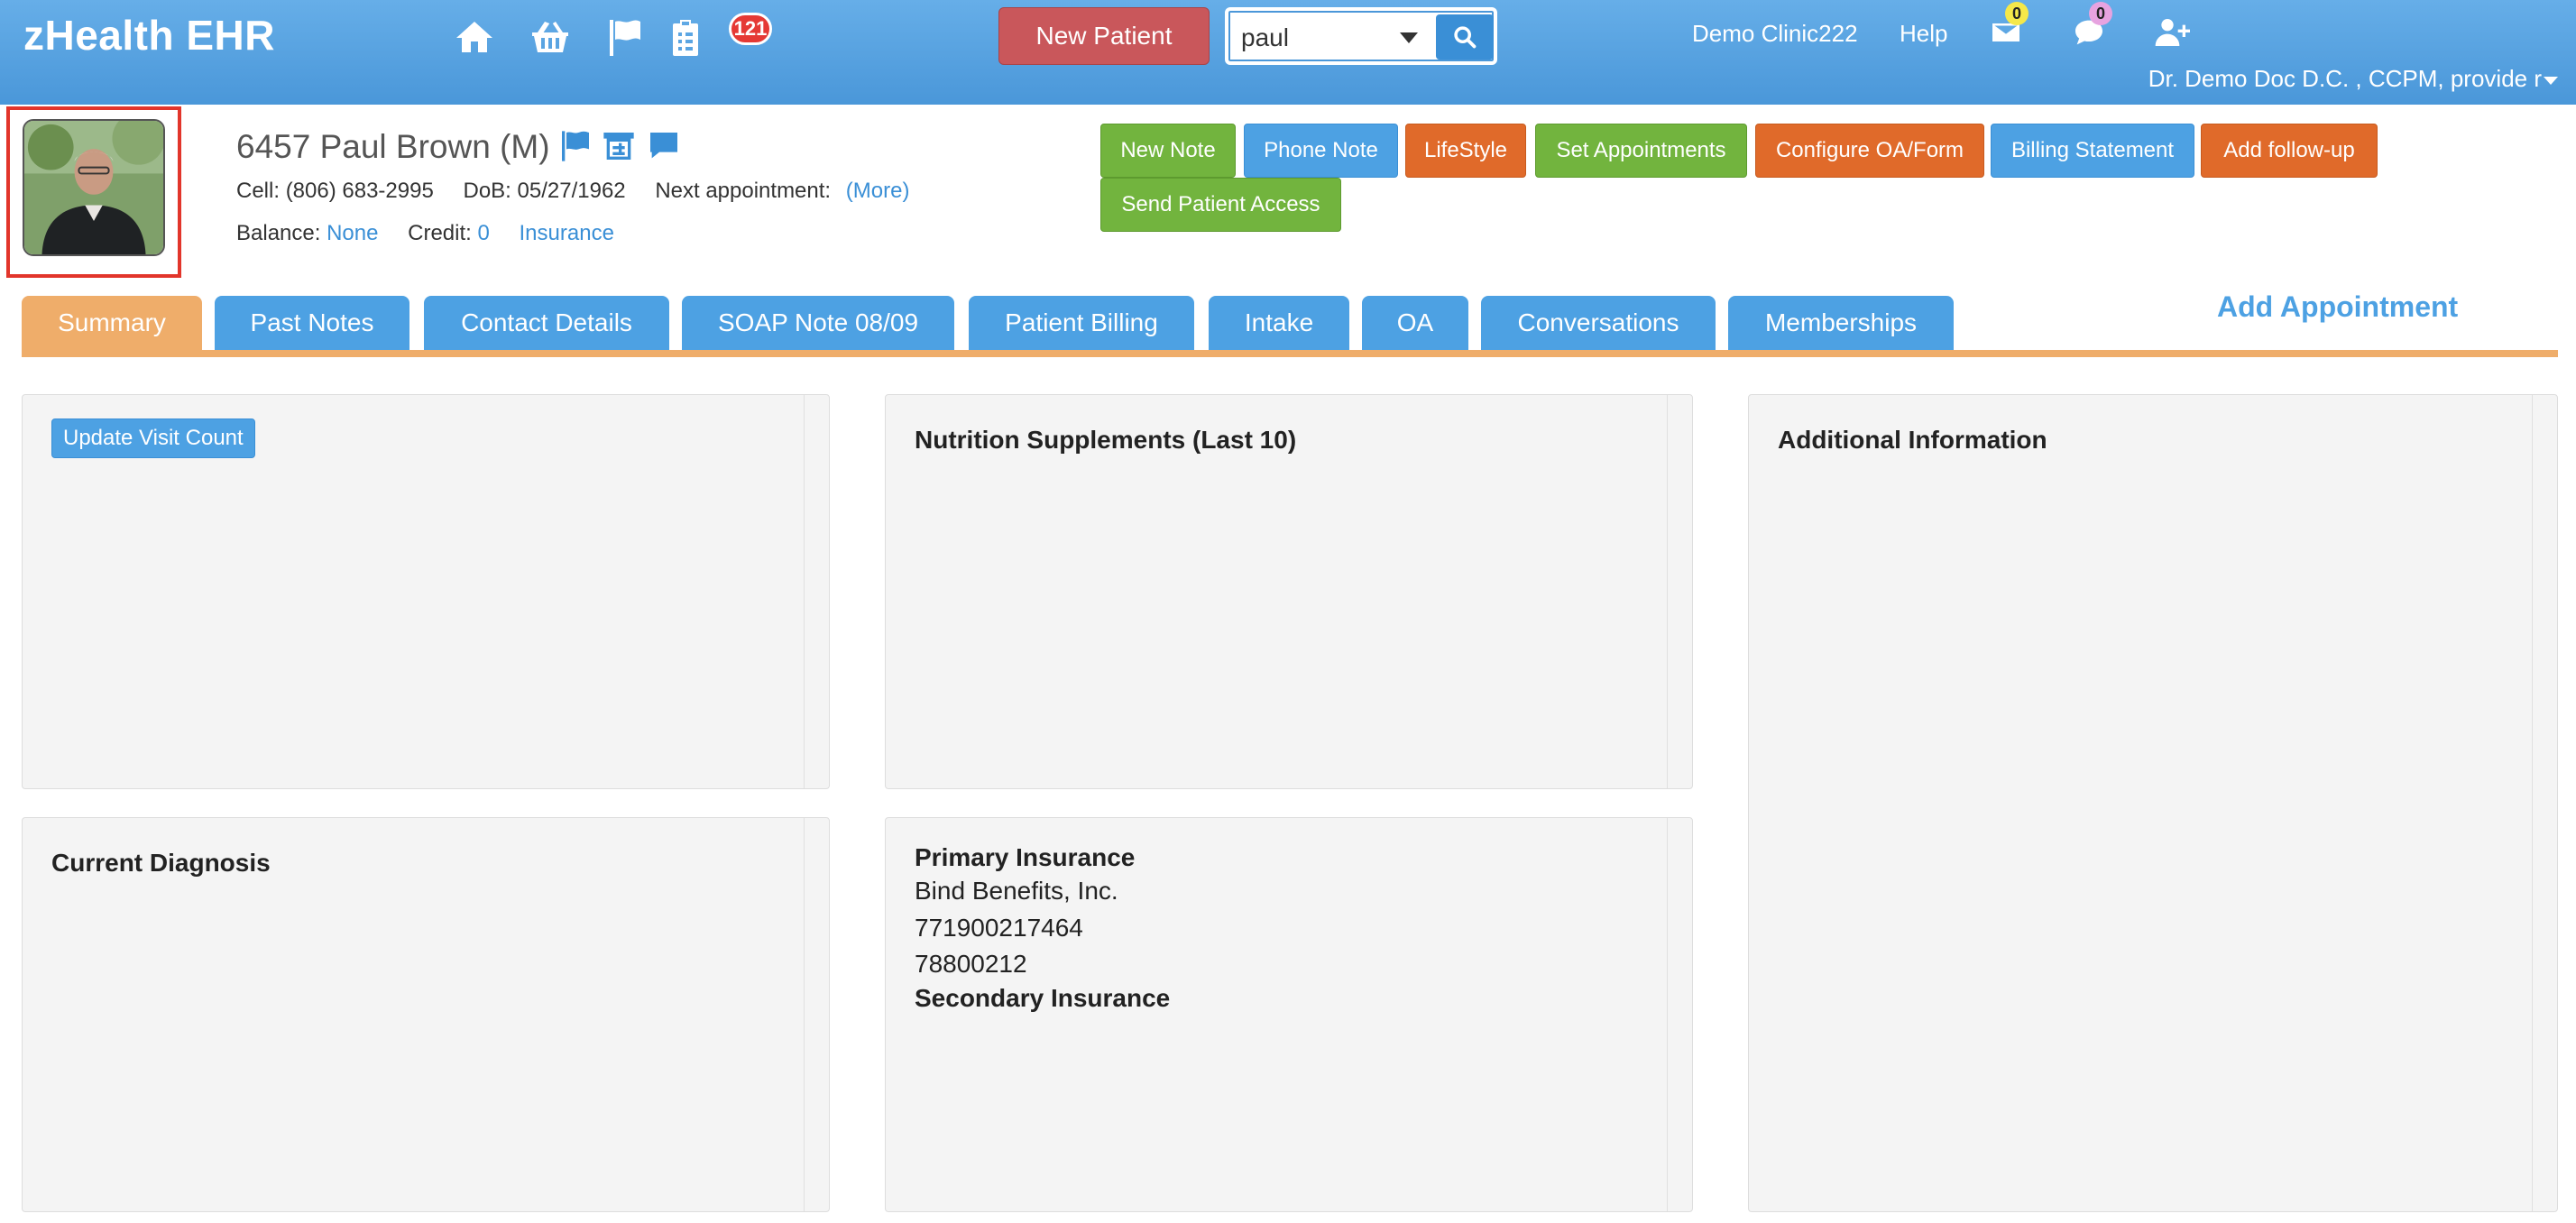 The image size is (2576, 1223). What do you see at coordinates (1415, 323) in the screenshot?
I see `tab-oa: OA` at bounding box center [1415, 323].